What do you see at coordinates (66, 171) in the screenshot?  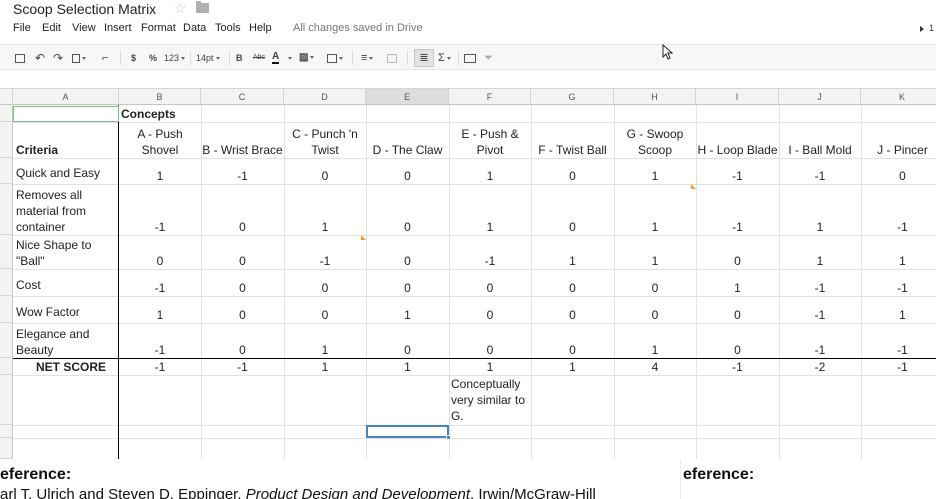 I see `criterion-label: Quick and Easy` at bounding box center [66, 171].